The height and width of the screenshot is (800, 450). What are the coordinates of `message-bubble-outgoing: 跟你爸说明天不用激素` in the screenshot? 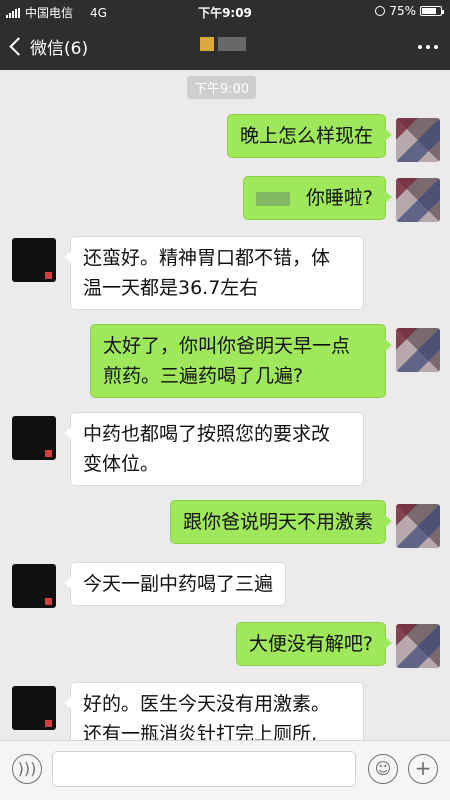 It's located at (281, 522).